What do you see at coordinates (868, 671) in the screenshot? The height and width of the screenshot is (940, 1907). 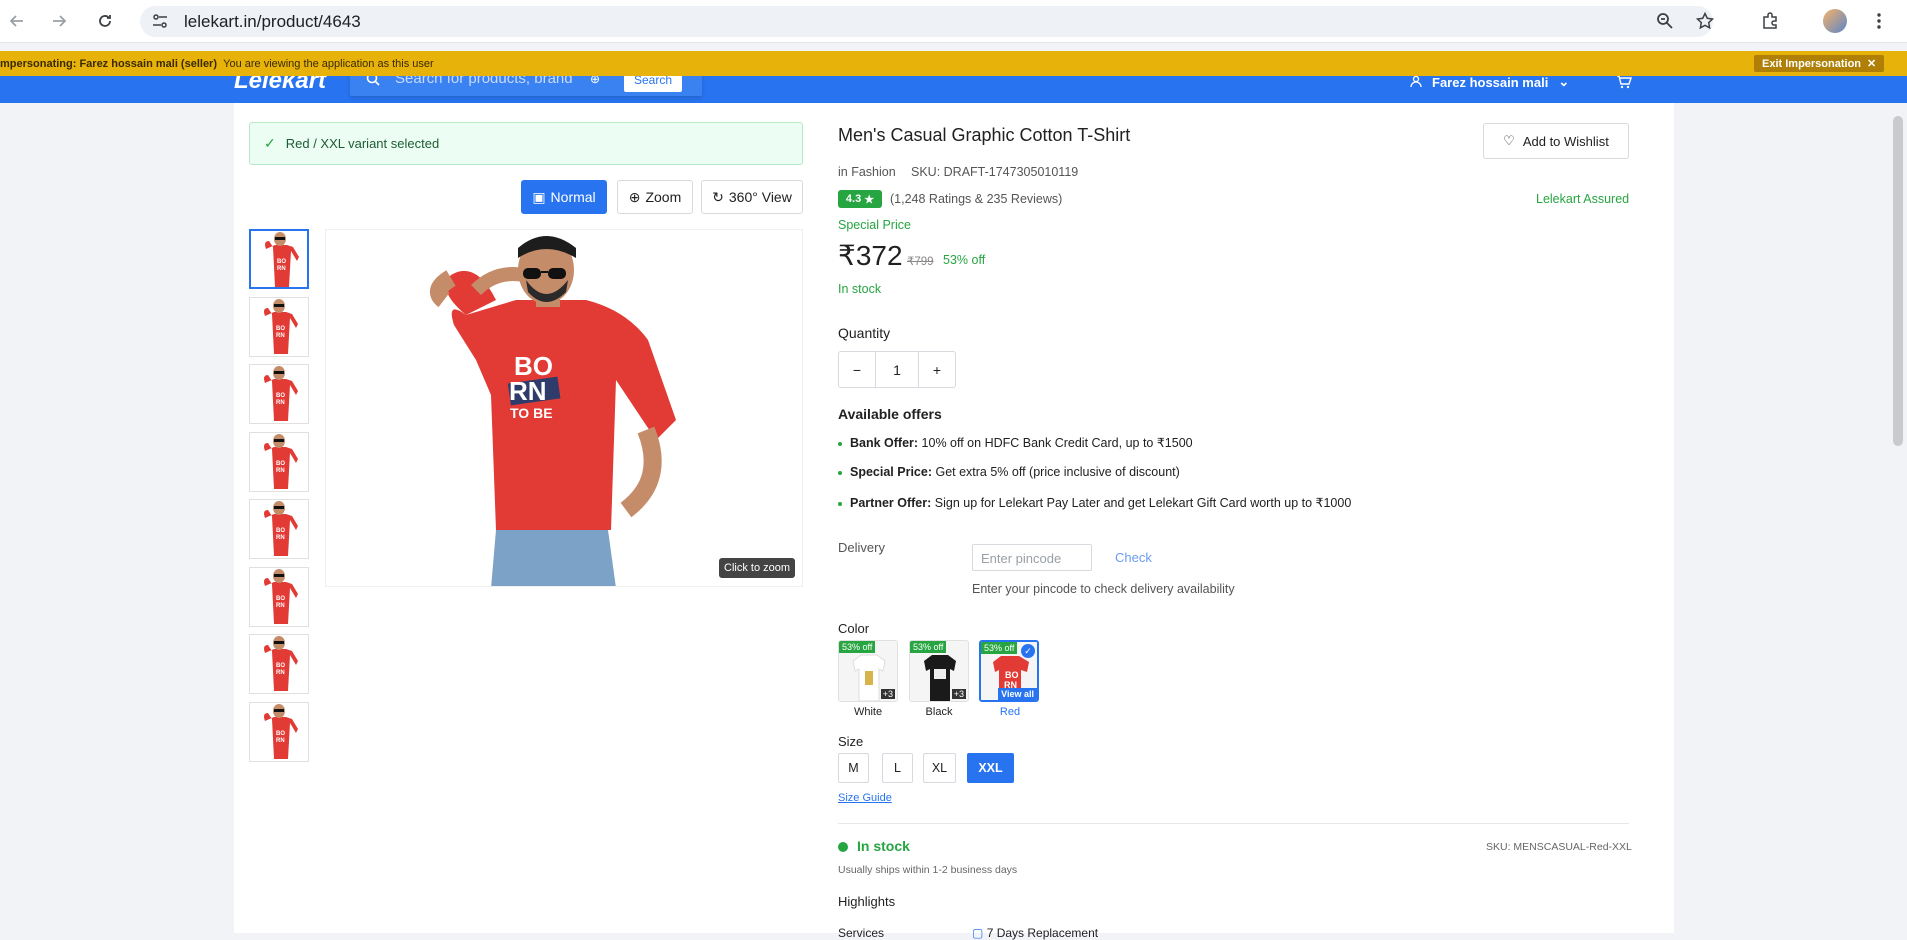 I see `color-swatch-white: 53% off +3` at bounding box center [868, 671].